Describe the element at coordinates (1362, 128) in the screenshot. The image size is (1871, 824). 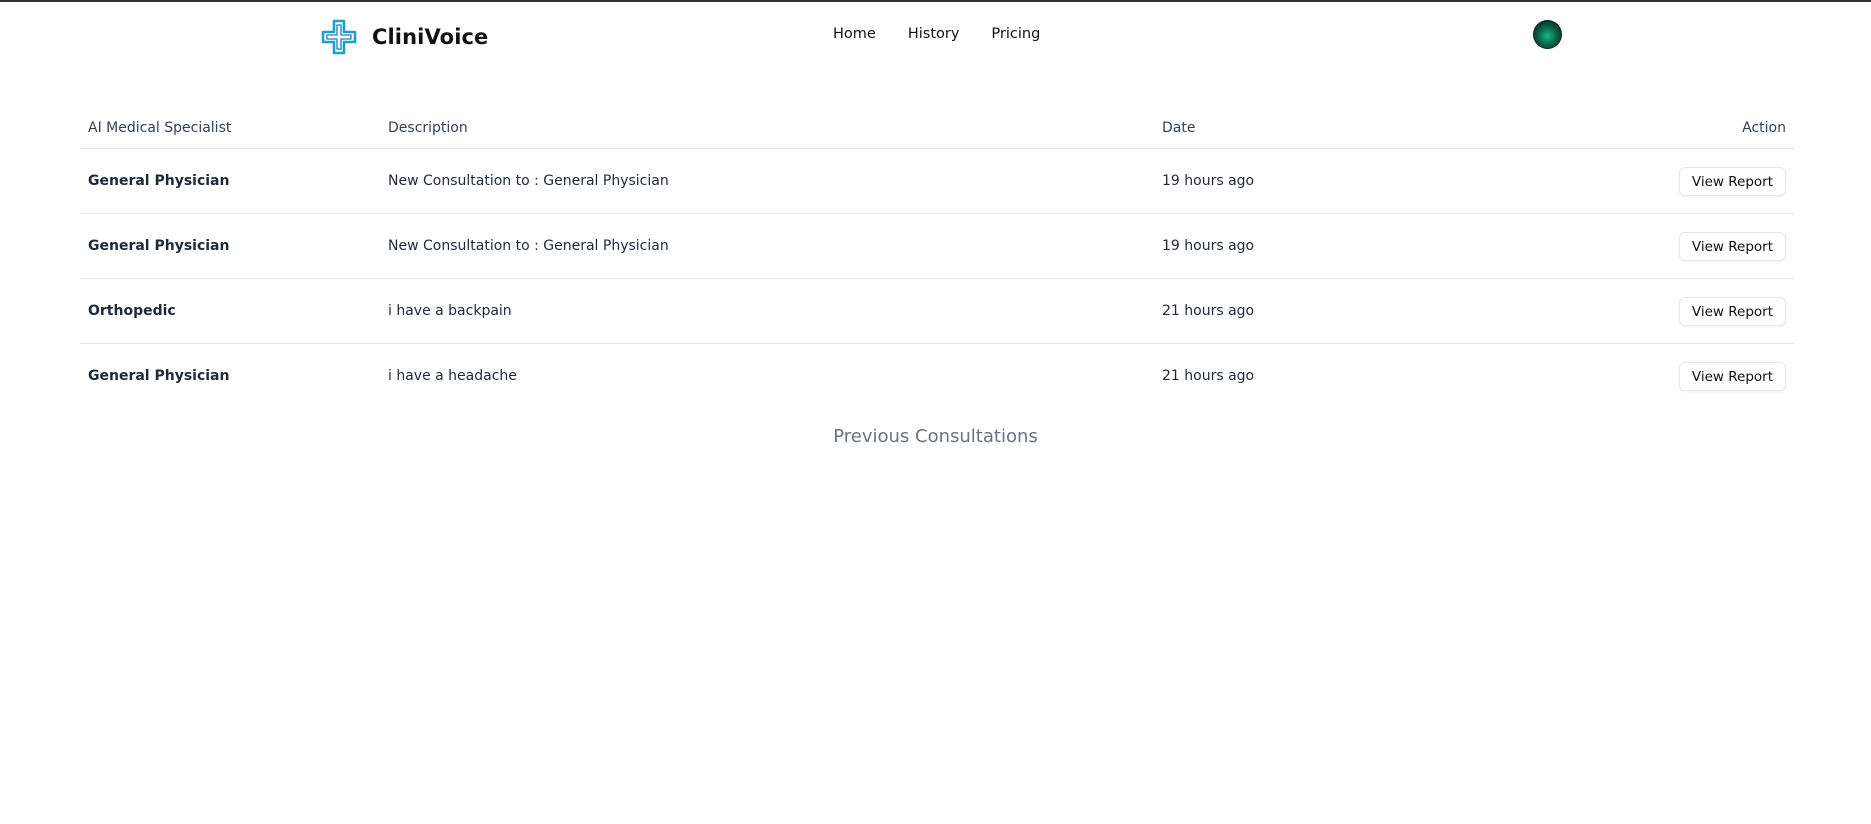
I see `header-date: Date` at that location.